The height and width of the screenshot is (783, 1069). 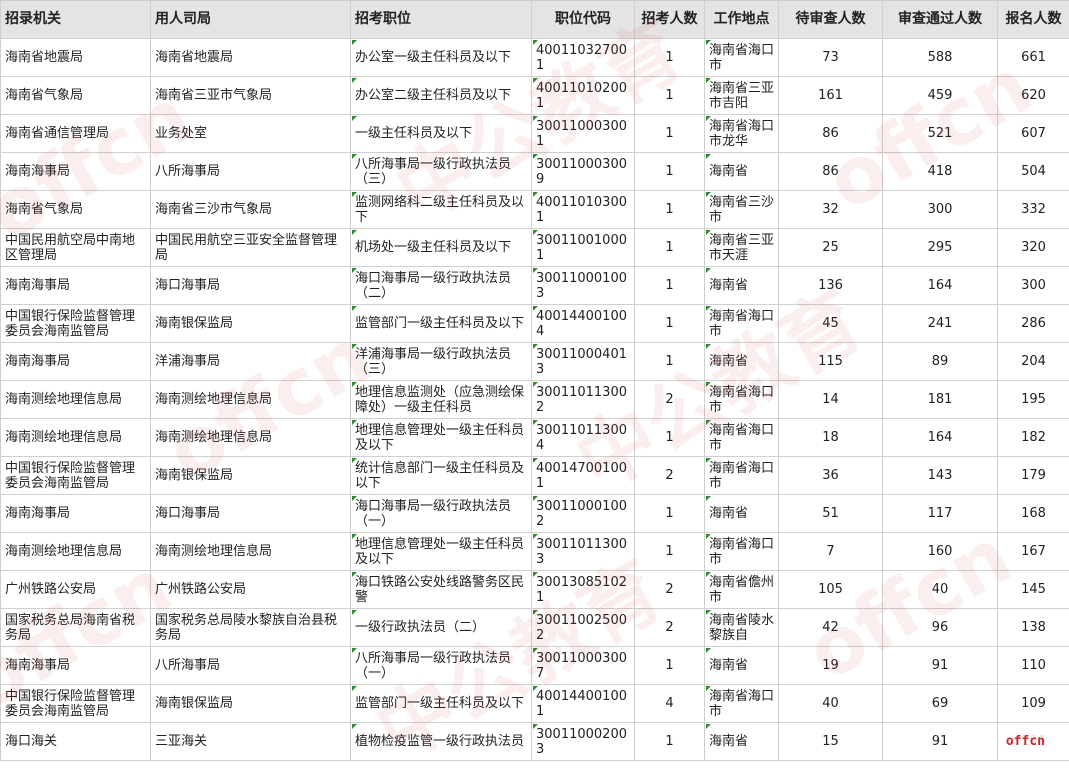 What do you see at coordinates (831, 58) in the screenshot?
I see `cell-pending: 73` at bounding box center [831, 58].